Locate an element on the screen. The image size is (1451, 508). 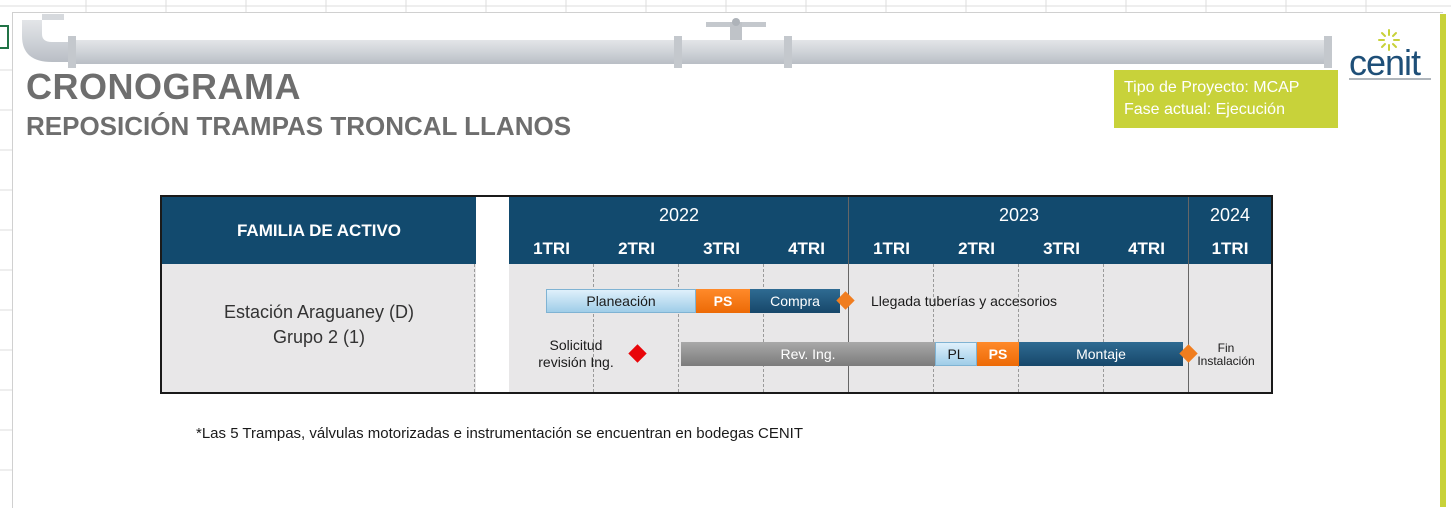
milestone-fin-label: Fin Instalación is located at coordinates (1226, 355).